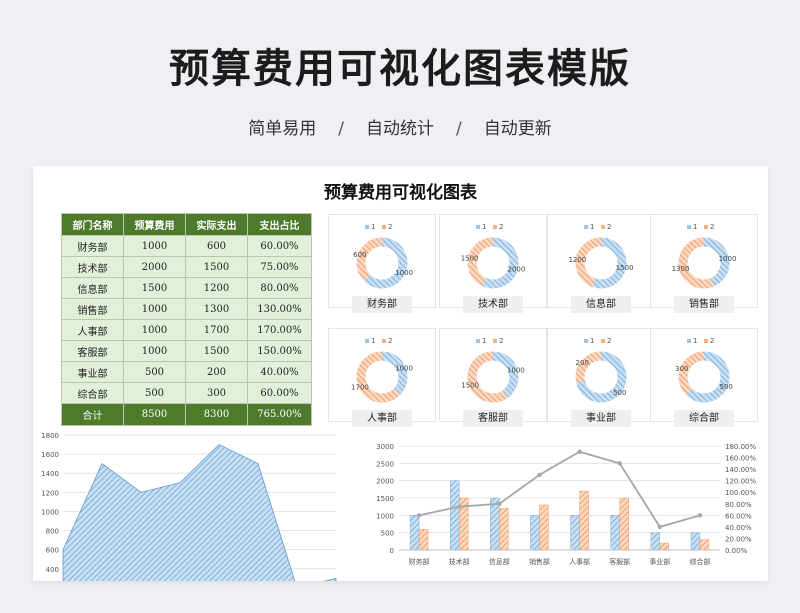 Image resolution: width=800 pixels, height=613 pixels. Describe the element at coordinates (378, 227) in the screenshot. I see `donut-legend: 12` at that location.